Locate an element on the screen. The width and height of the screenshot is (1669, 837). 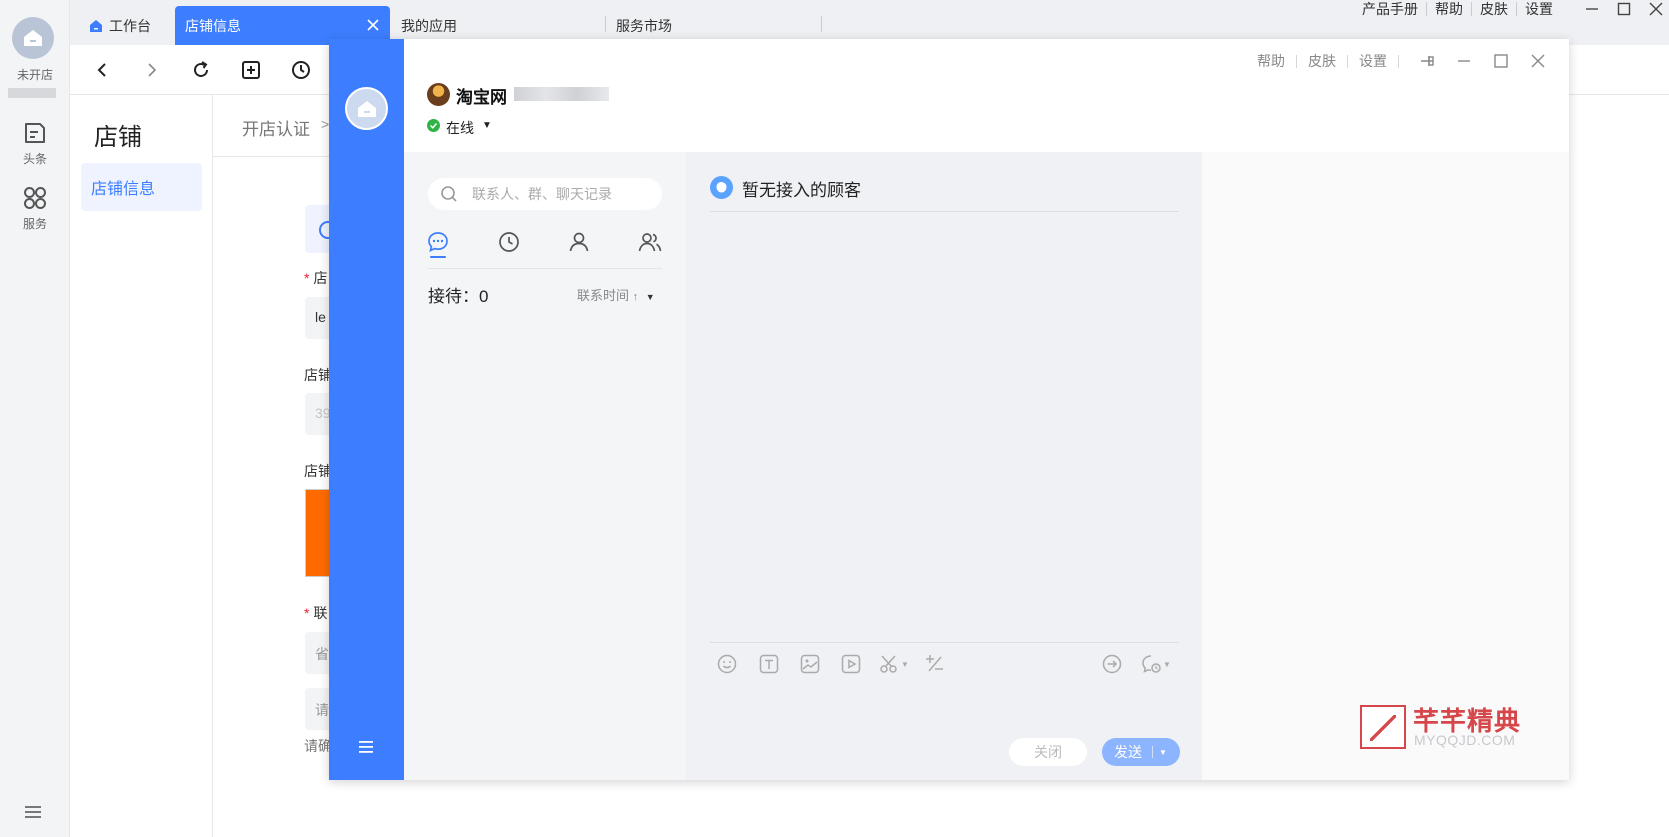
group-icon is located at coordinates (650, 242).